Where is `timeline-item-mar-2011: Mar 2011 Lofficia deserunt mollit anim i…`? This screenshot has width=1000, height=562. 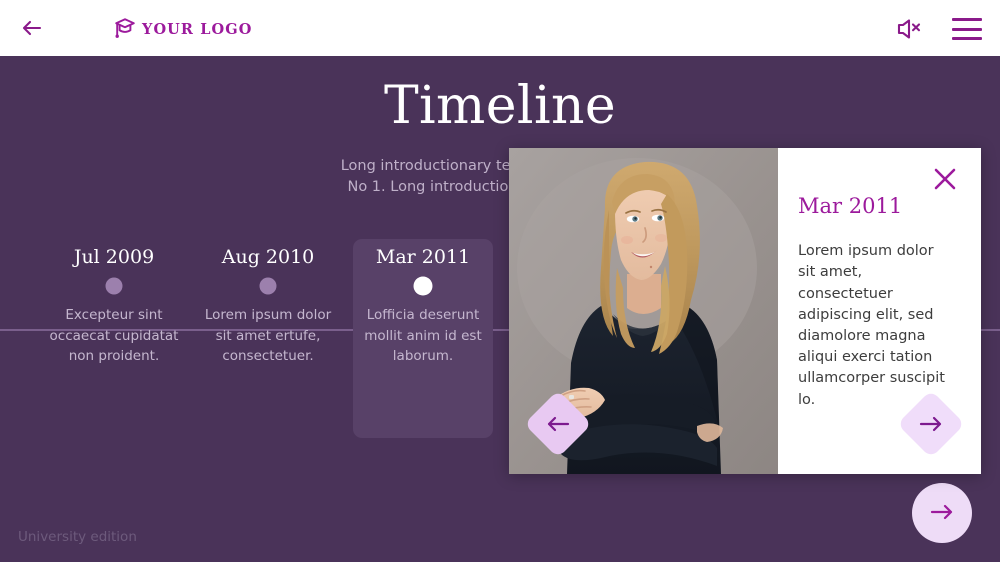
timeline-item-mar-2011: Mar 2011 Lofficia deserunt mollit anim i… is located at coordinates (423, 338).